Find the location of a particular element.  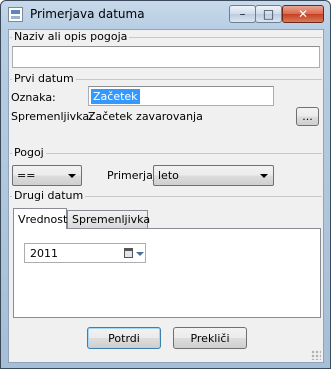

second-date-group: Drugi datum is located at coordinates (166, 195).